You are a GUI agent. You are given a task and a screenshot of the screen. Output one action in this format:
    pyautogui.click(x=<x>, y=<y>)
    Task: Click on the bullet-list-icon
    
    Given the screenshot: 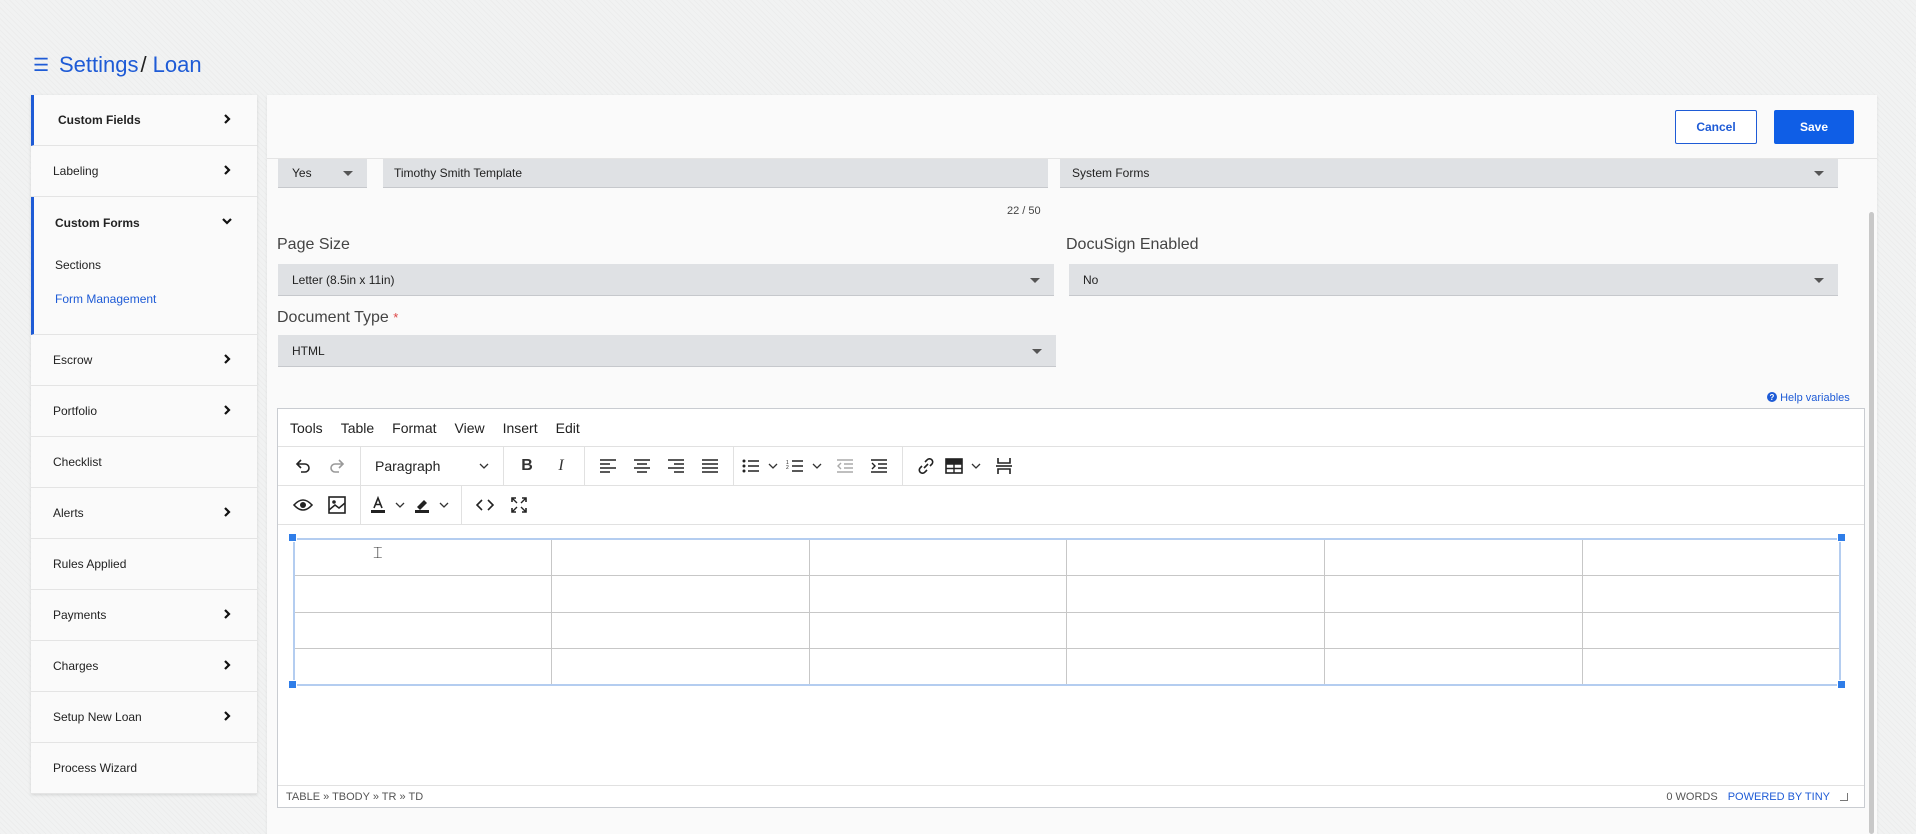 What is the action you would take?
    pyautogui.click(x=751, y=466)
    